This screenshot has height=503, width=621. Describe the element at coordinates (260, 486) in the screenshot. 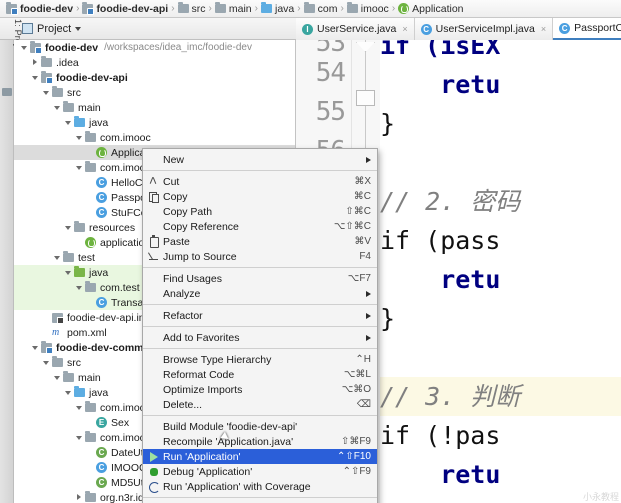

I see `menu-item-run-application-with-coverage: Run 'Application' with Coverage` at that location.